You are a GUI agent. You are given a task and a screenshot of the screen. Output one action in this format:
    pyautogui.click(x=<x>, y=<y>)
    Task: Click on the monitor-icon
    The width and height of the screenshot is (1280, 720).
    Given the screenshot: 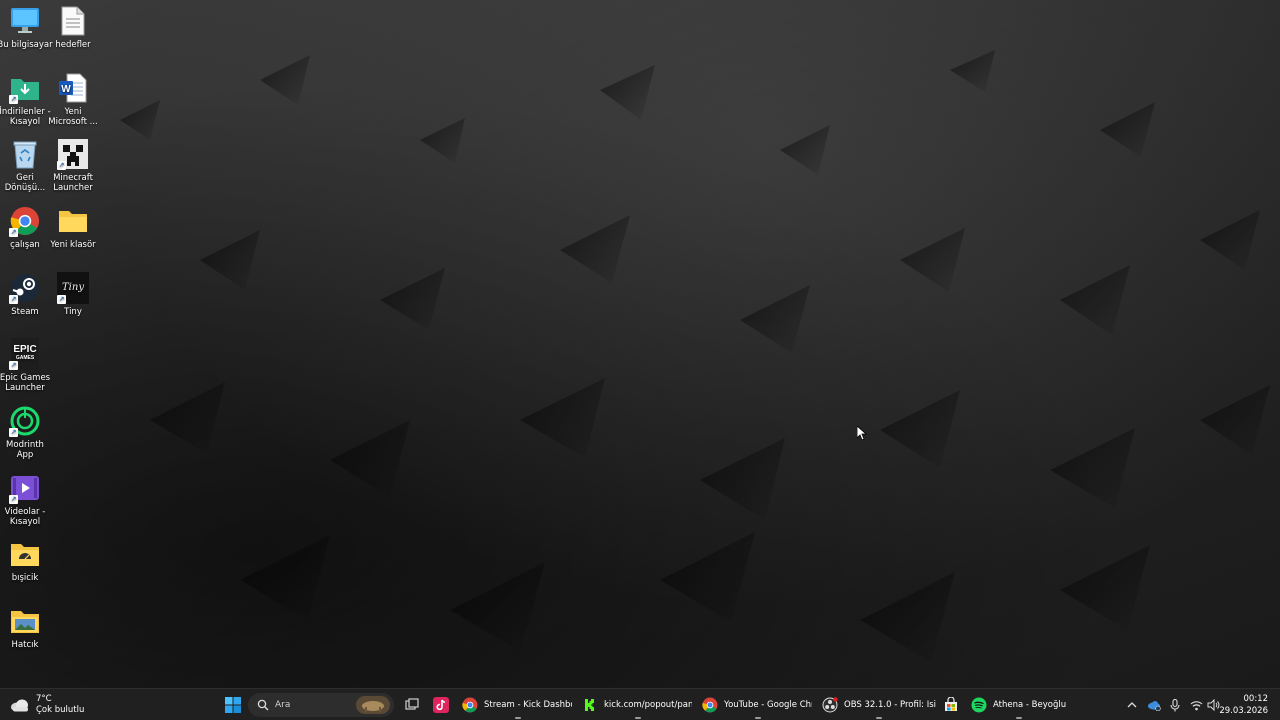 What is the action you would take?
    pyautogui.click(x=25, y=21)
    